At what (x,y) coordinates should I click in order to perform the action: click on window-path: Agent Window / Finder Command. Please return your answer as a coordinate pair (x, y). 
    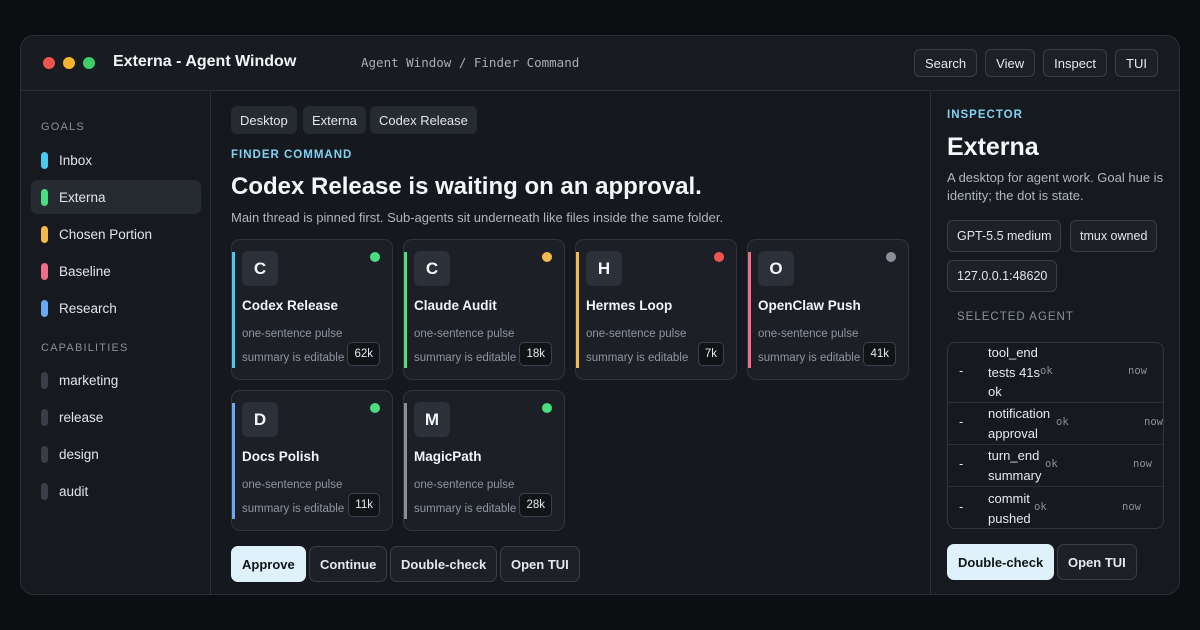
    Looking at the image, I should click on (470, 62).